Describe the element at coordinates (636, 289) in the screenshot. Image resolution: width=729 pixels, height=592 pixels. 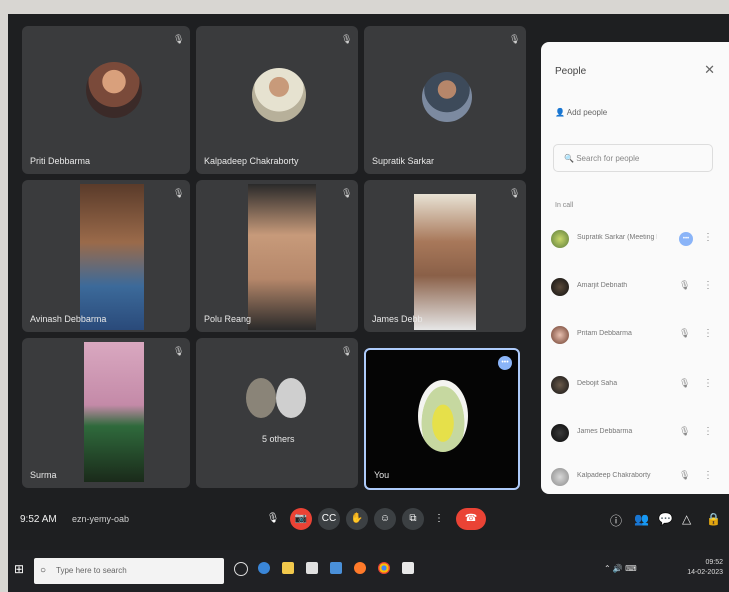
I see `list-item: Amarjit Debnath 🎙 ⋮` at that location.